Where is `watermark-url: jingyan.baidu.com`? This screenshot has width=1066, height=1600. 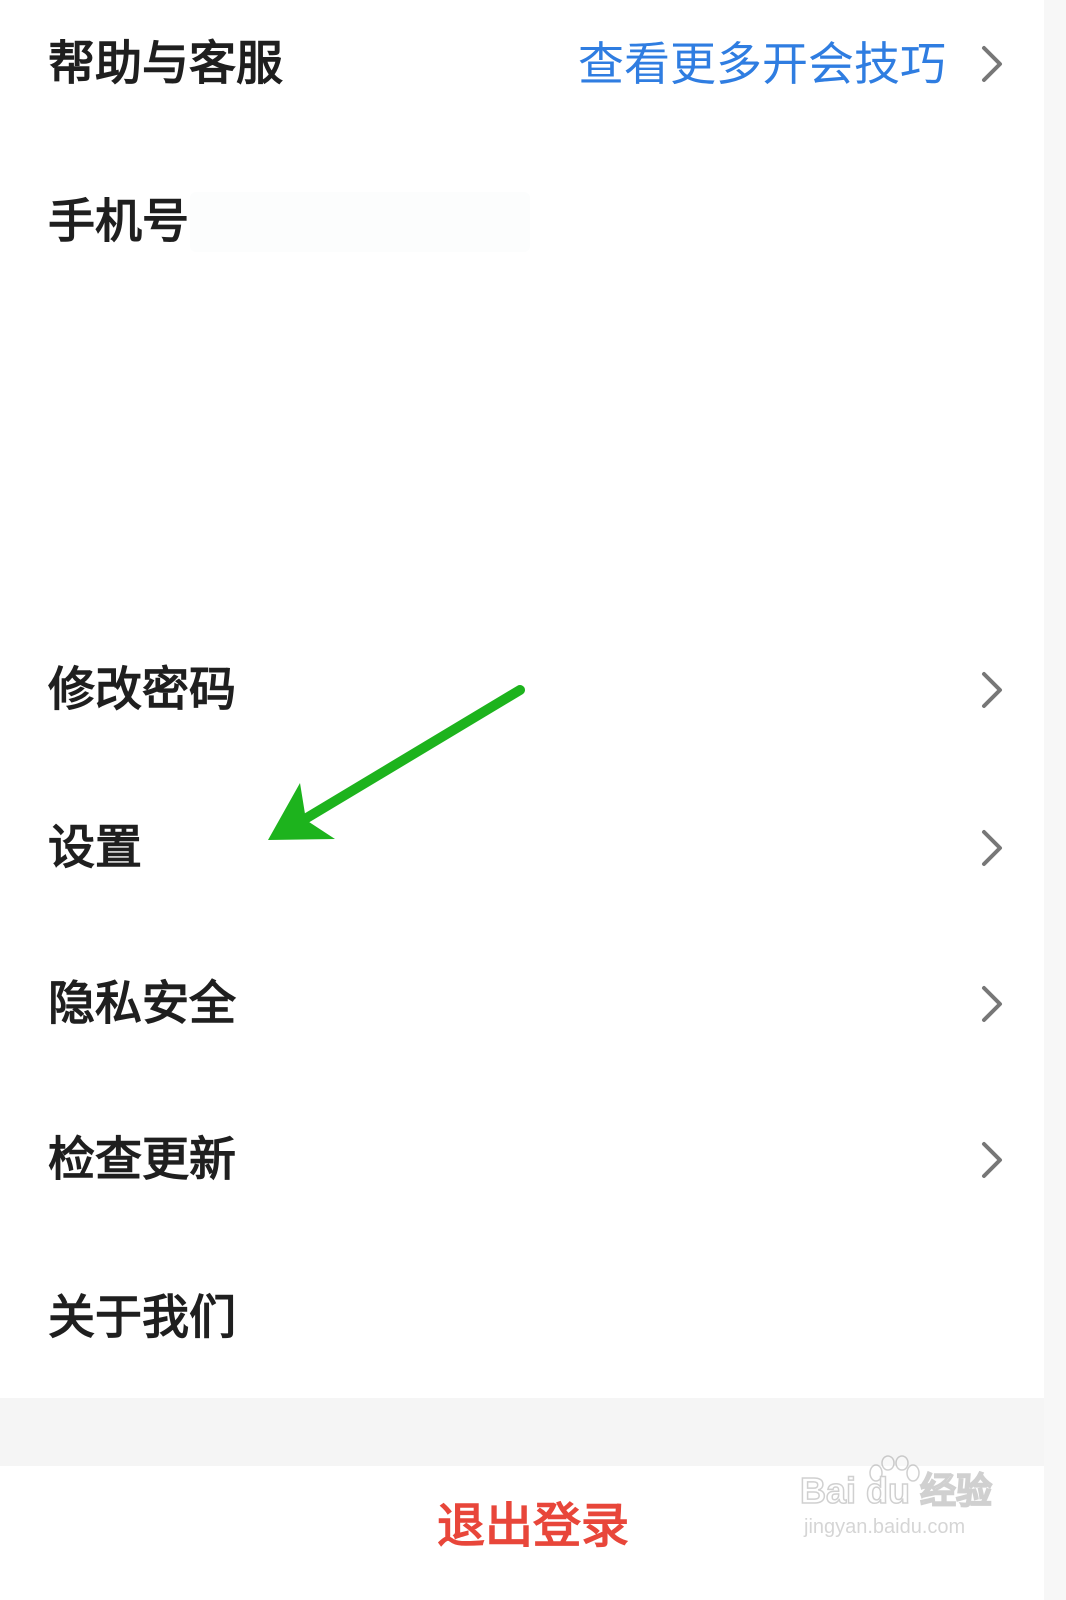 watermark-url: jingyan.baidu.com is located at coordinates (885, 1527).